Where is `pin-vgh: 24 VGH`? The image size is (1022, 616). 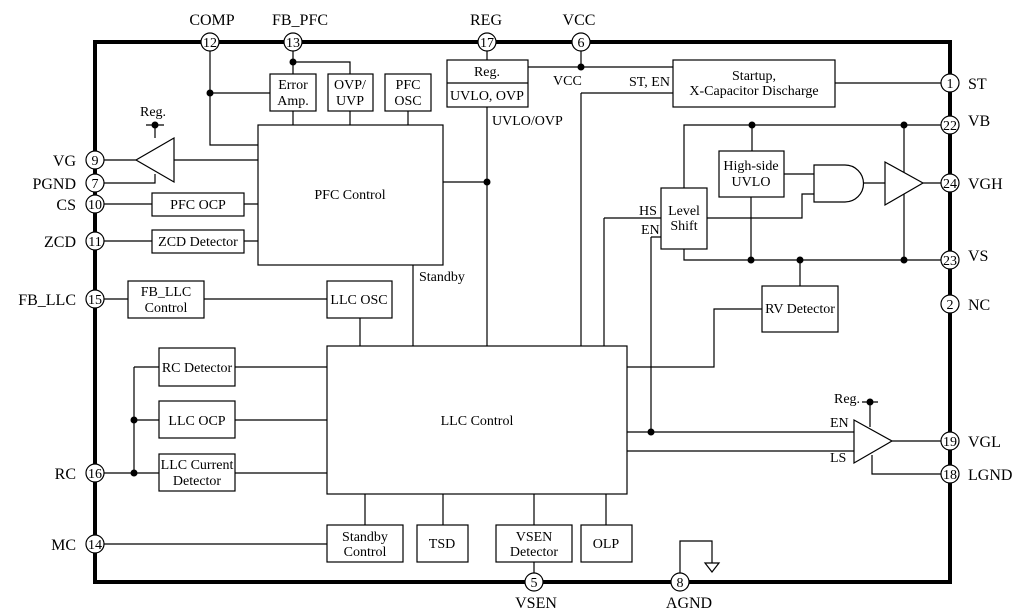
pin-vgh: 24 VGH is located at coordinates (971, 183).